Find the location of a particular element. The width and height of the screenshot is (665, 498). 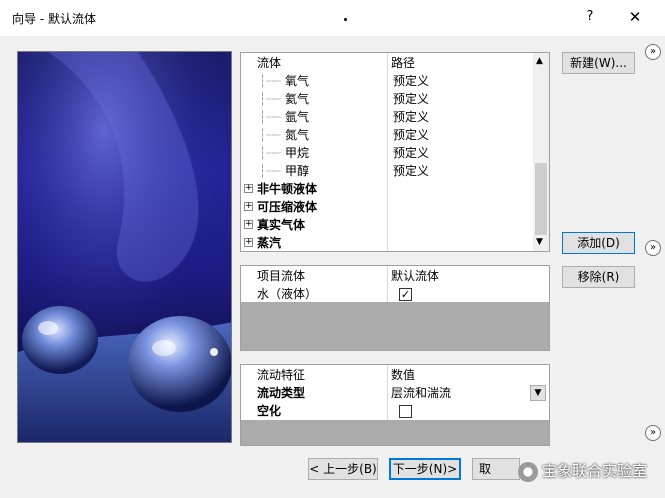

flow-type-dropdown-icon: ▼ is located at coordinates (538, 393).